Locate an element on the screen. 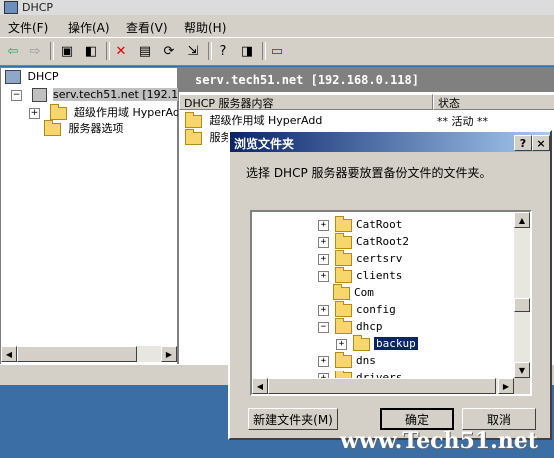 The image size is (554, 458). list-item: 超级作用域 HyperAdd is located at coordinates (254, 119).